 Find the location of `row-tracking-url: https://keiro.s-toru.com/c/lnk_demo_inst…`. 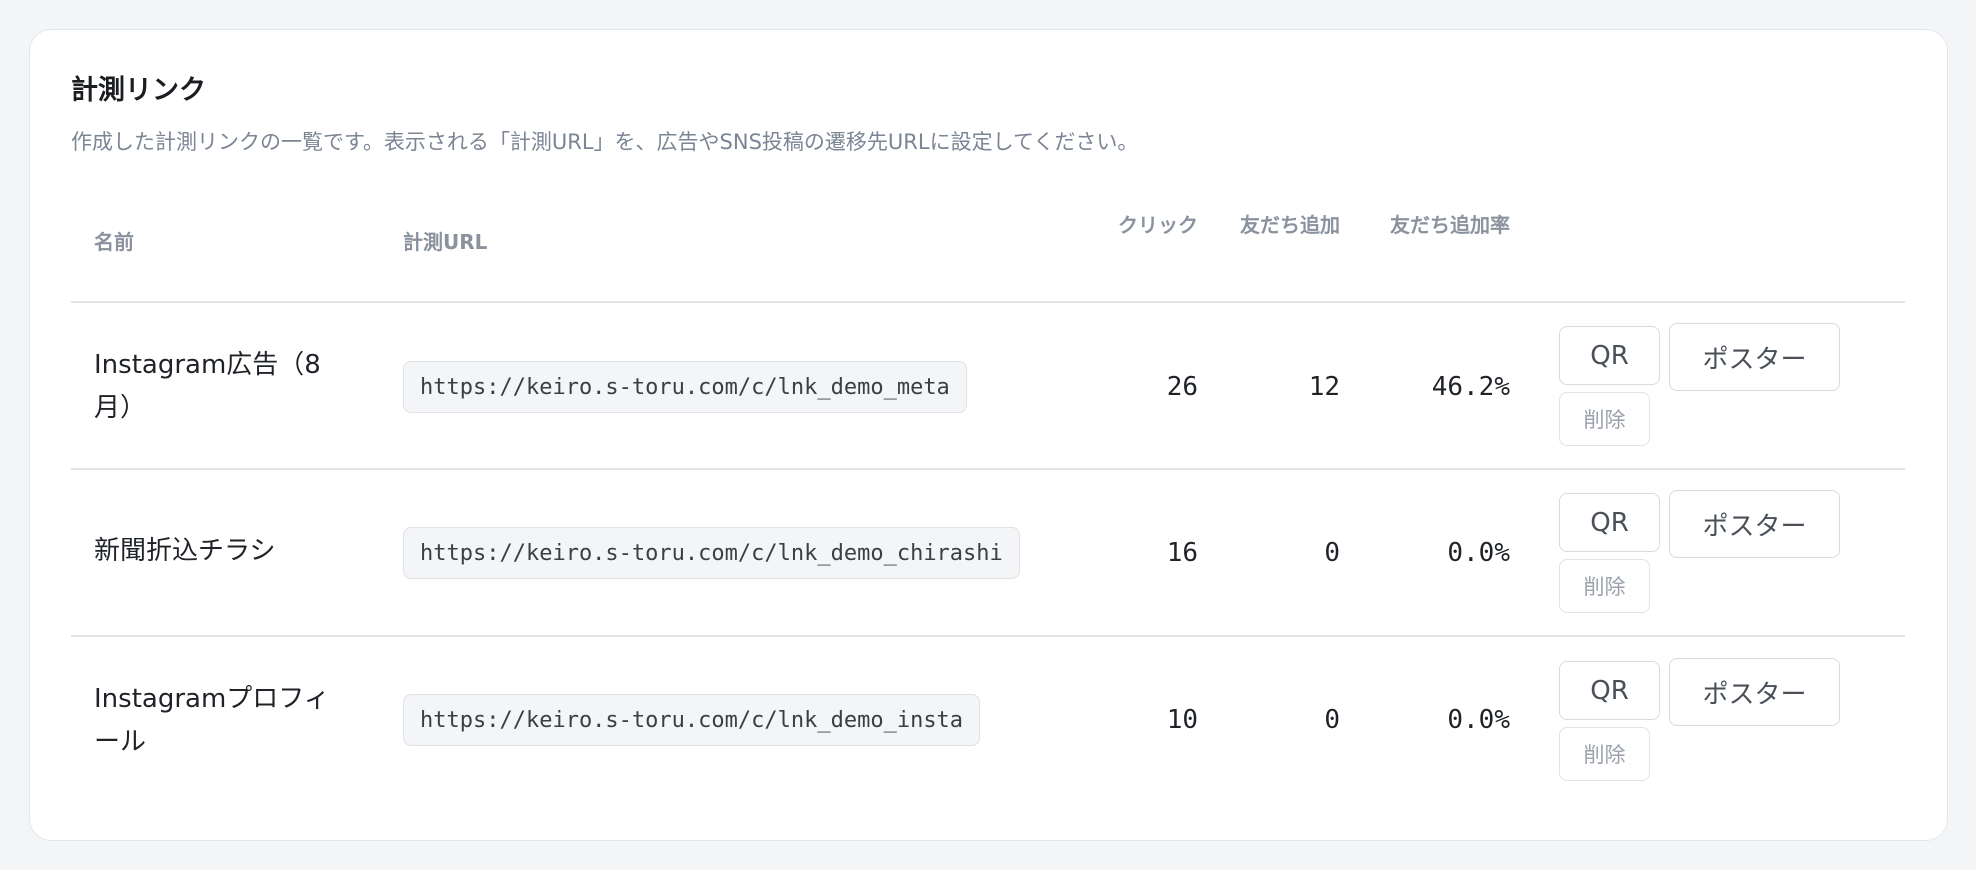

row-tracking-url: https://keiro.s-toru.com/c/lnk_demo_inst… is located at coordinates (692, 720).